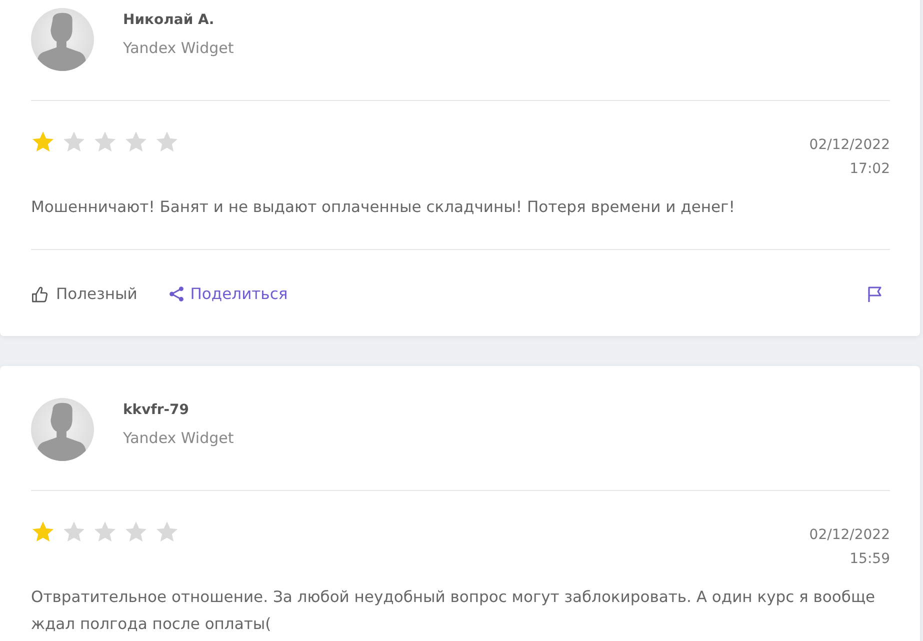 This screenshot has width=923, height=641. What do you see at coordinates (169, 20) in the screenshot?
I see `author-name: Николай А.` at bounding box center [169, 20].